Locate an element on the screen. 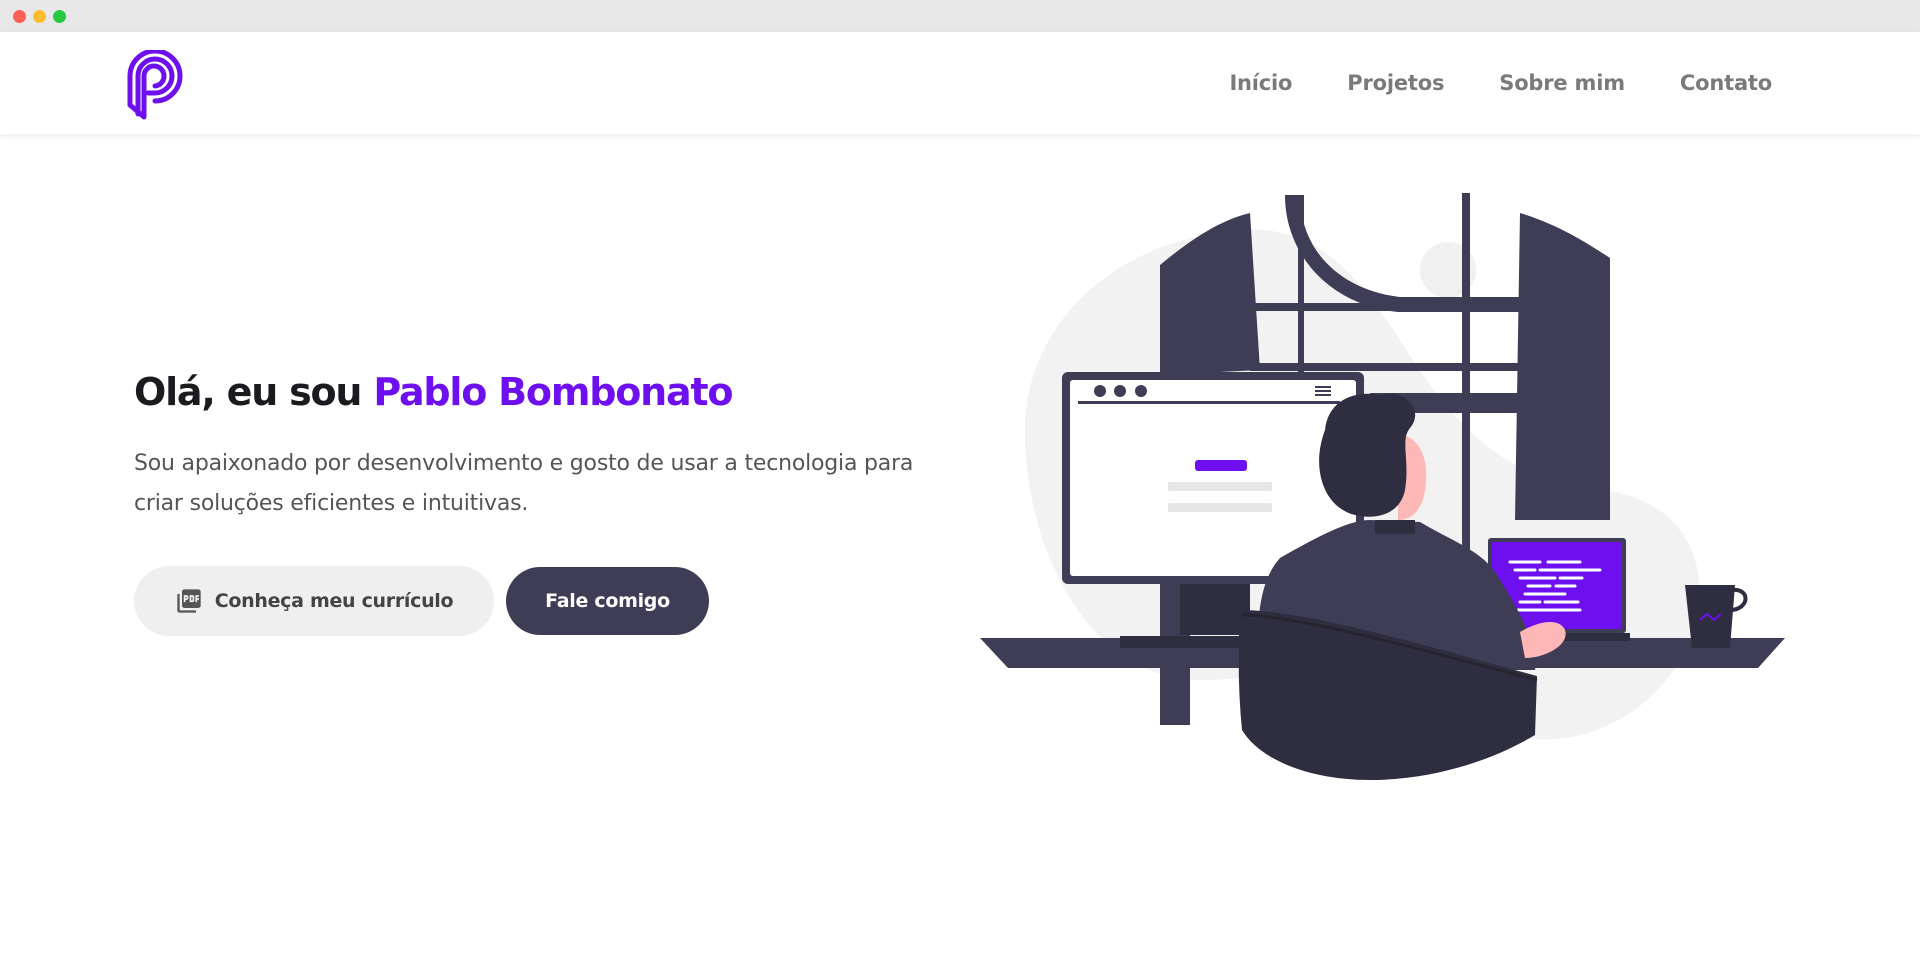 The width and height of the screenshot is (1920, 974). close-window-icon is located at coordinates (19, 16).